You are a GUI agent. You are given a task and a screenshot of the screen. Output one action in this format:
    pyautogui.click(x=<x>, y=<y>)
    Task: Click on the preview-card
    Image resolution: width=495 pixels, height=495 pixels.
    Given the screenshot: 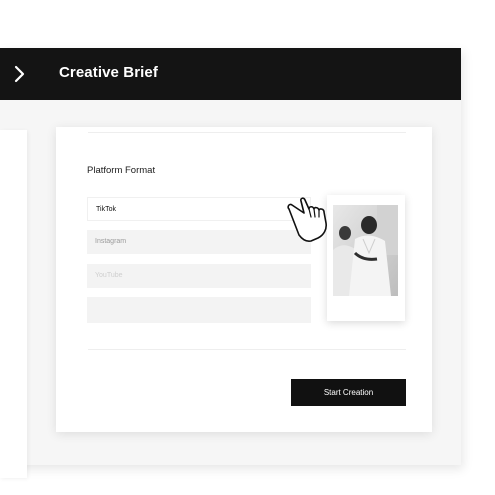 What is the action you would take?
    pyautogui.click(x=366, y=258)
    